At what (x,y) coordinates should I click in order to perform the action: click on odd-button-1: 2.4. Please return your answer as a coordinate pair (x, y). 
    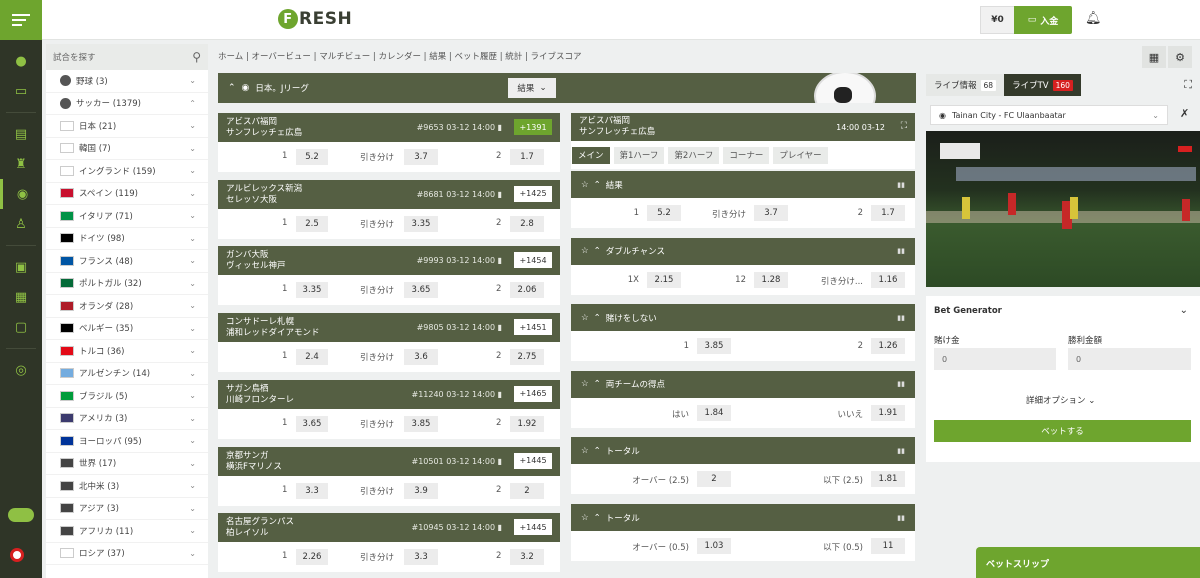
    Looking at the image, I should click on (312, 357).